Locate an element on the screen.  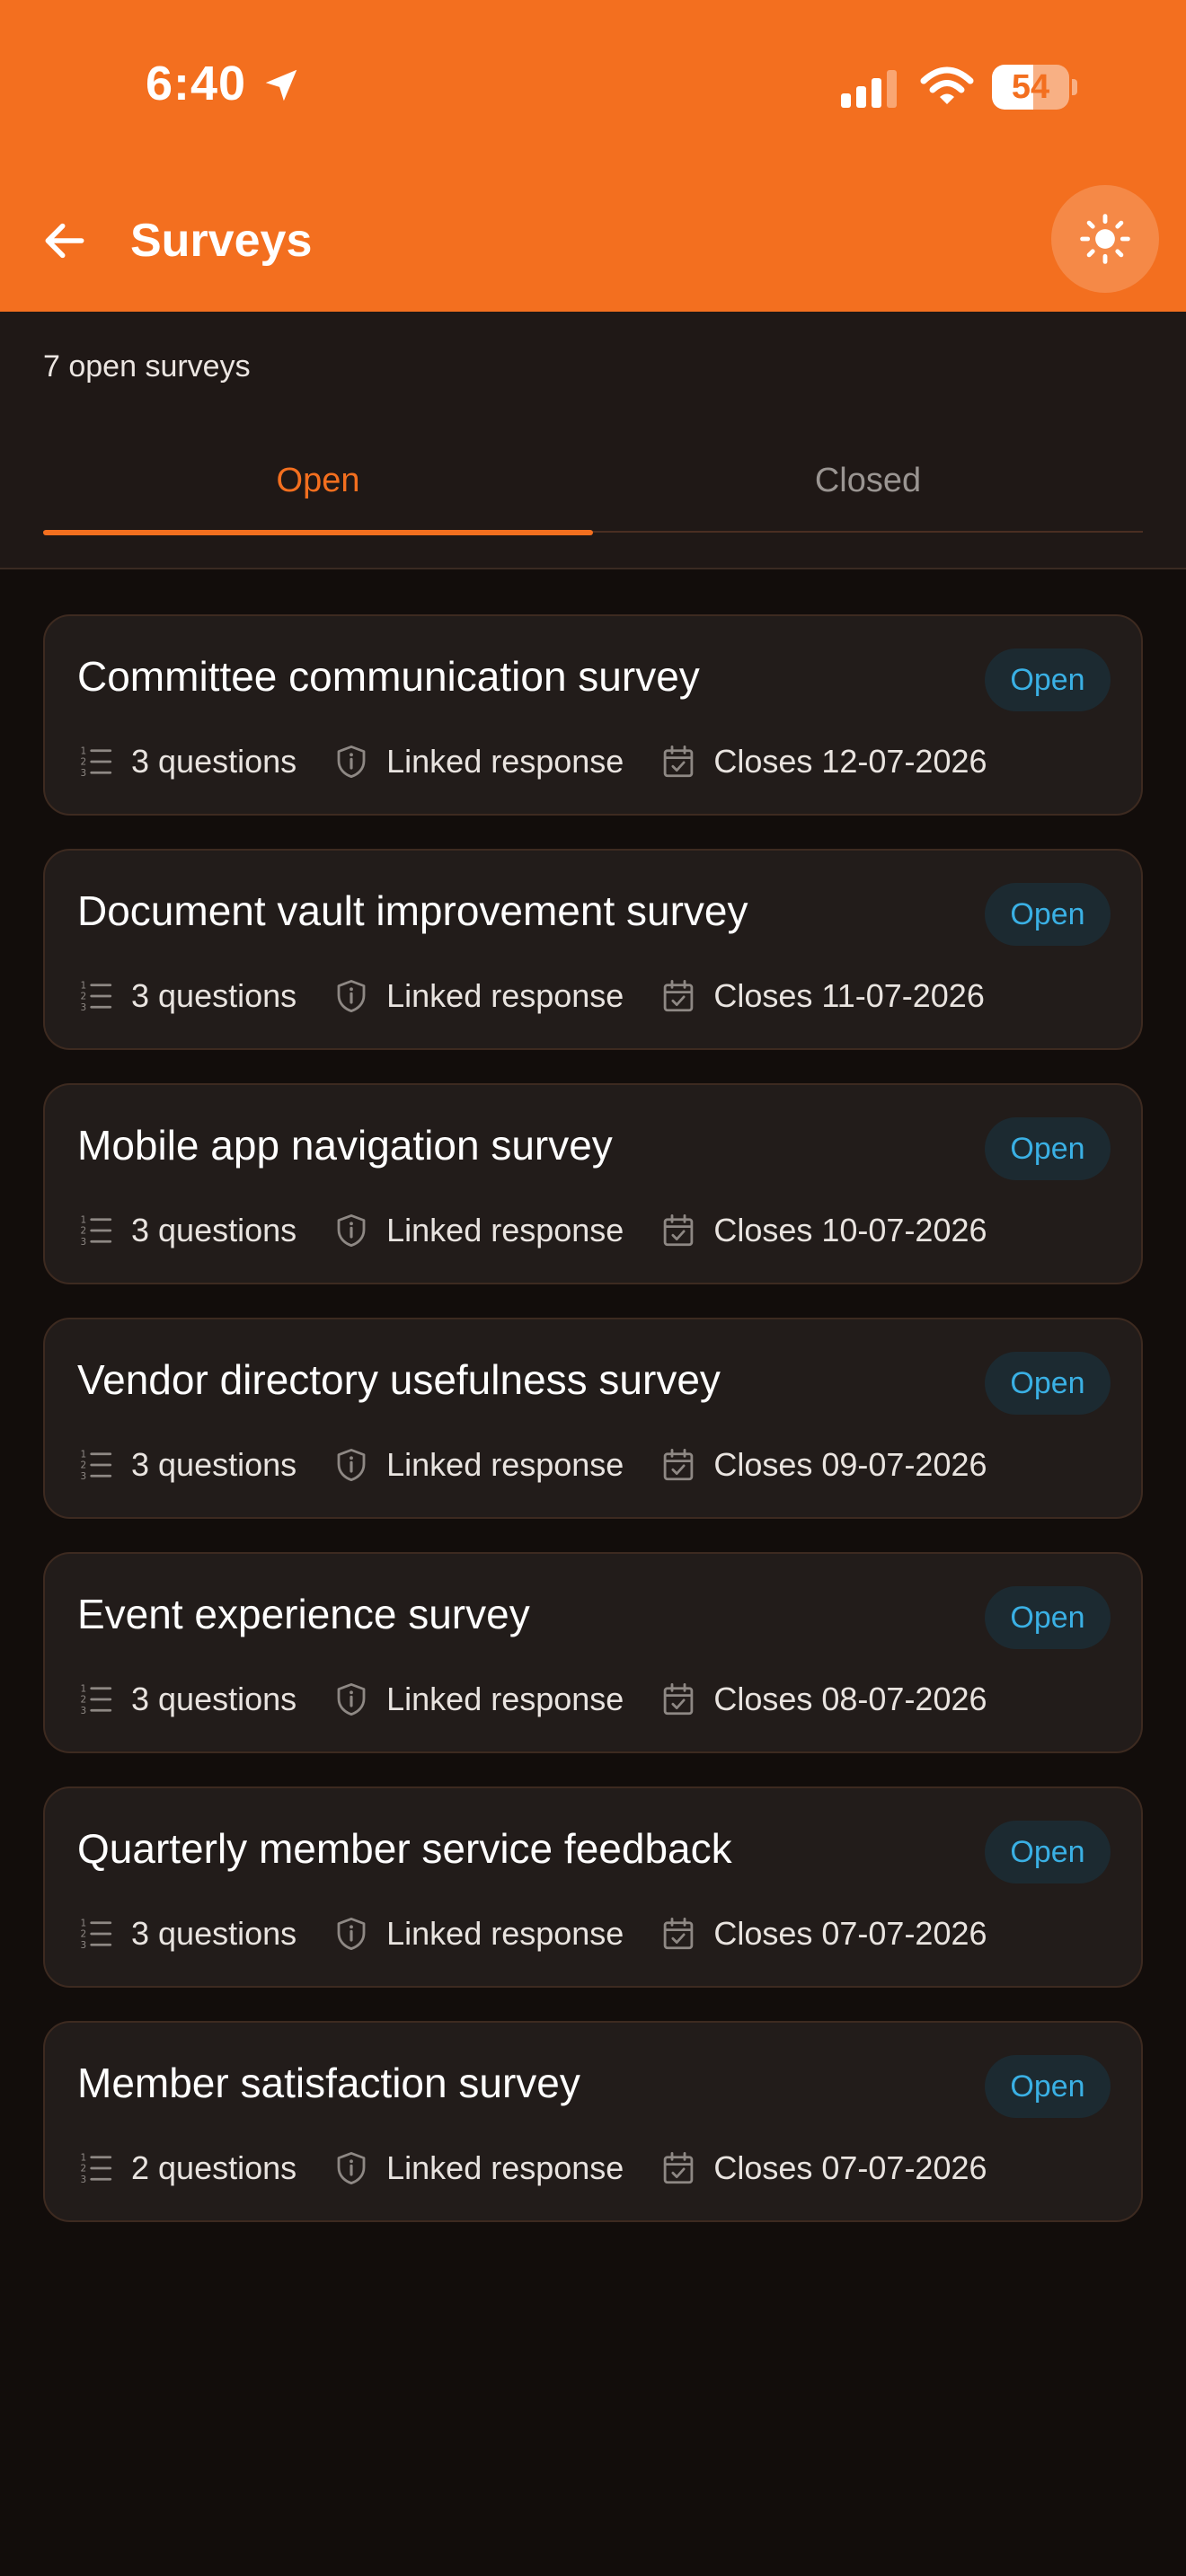
close-date: Closes 08-07-2026 is located at coordinates (823, 1699).